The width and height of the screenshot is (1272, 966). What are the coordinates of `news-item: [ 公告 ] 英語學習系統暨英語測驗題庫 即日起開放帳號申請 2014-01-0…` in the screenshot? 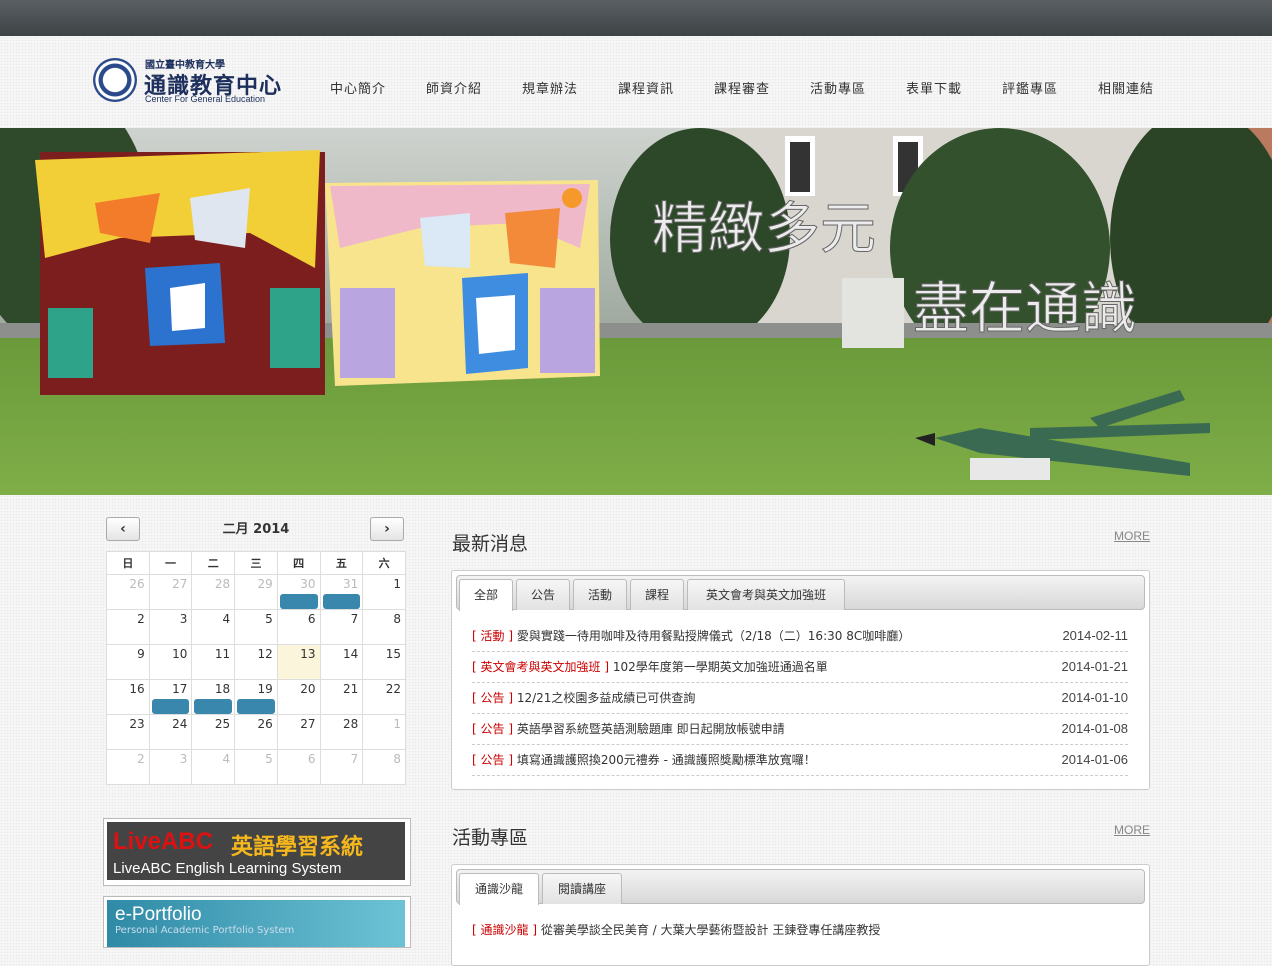 It's located at (800, 729).